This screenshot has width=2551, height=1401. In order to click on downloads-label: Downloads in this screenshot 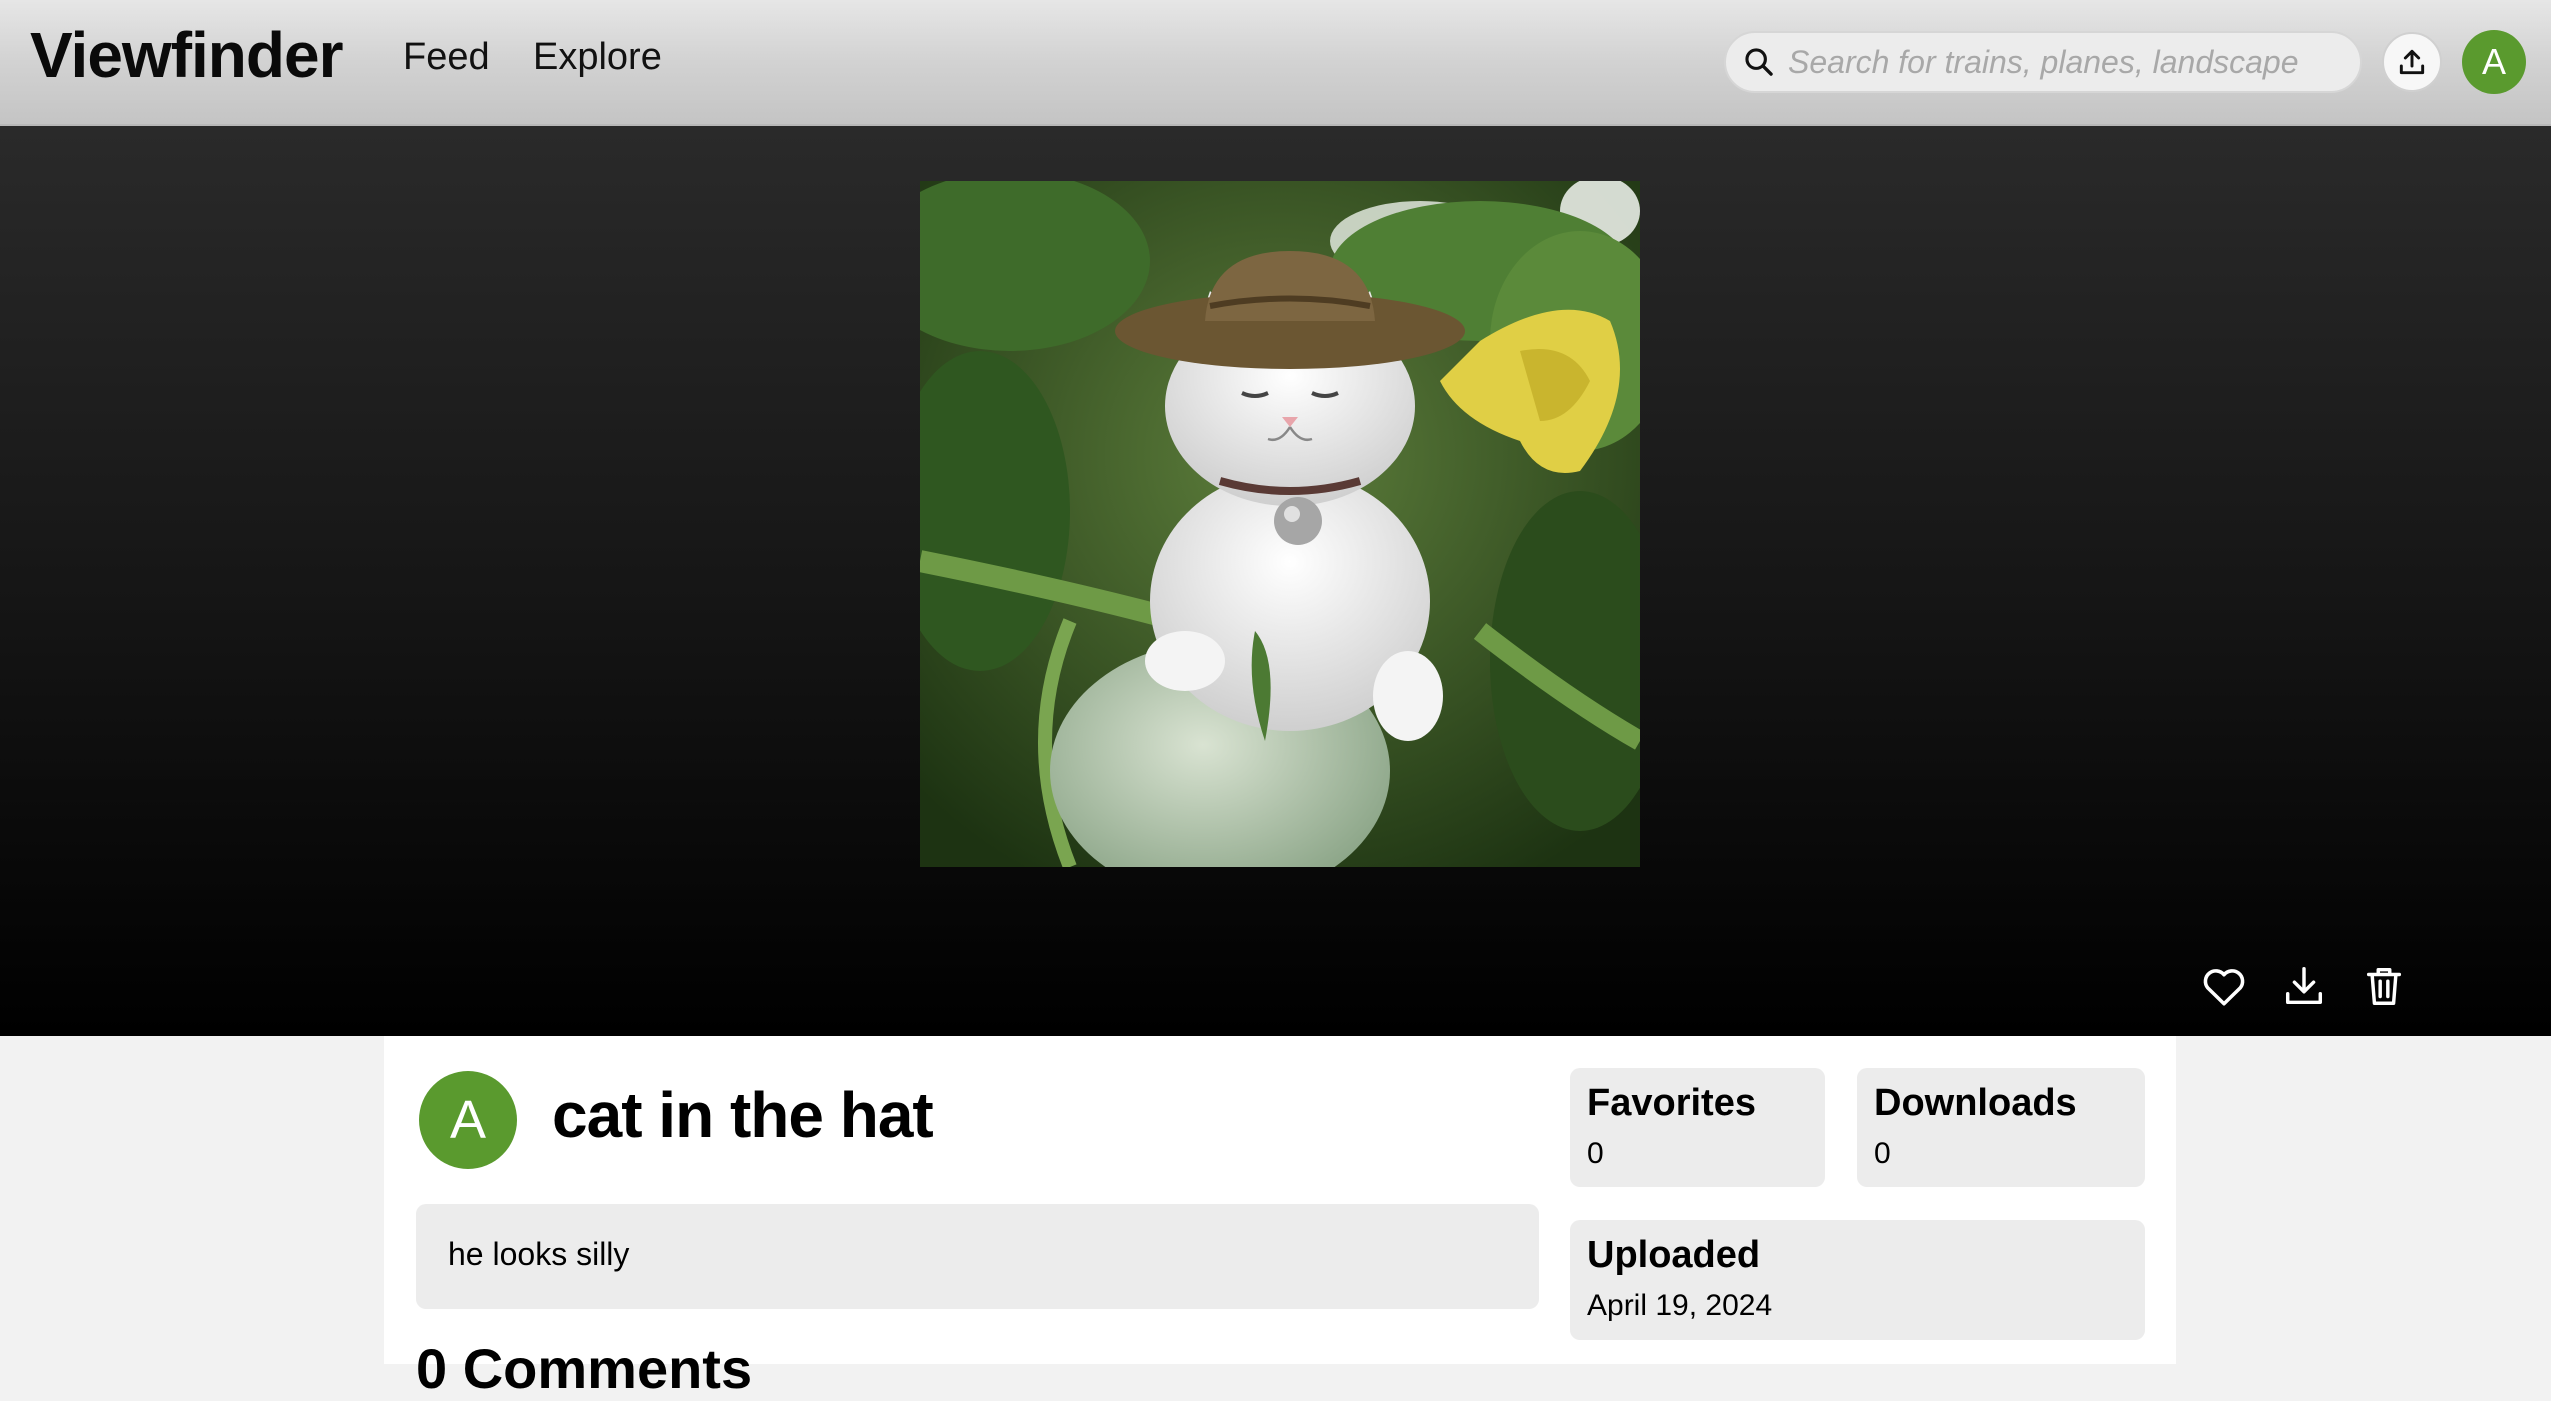, I will do `click(1975, 1103)`.